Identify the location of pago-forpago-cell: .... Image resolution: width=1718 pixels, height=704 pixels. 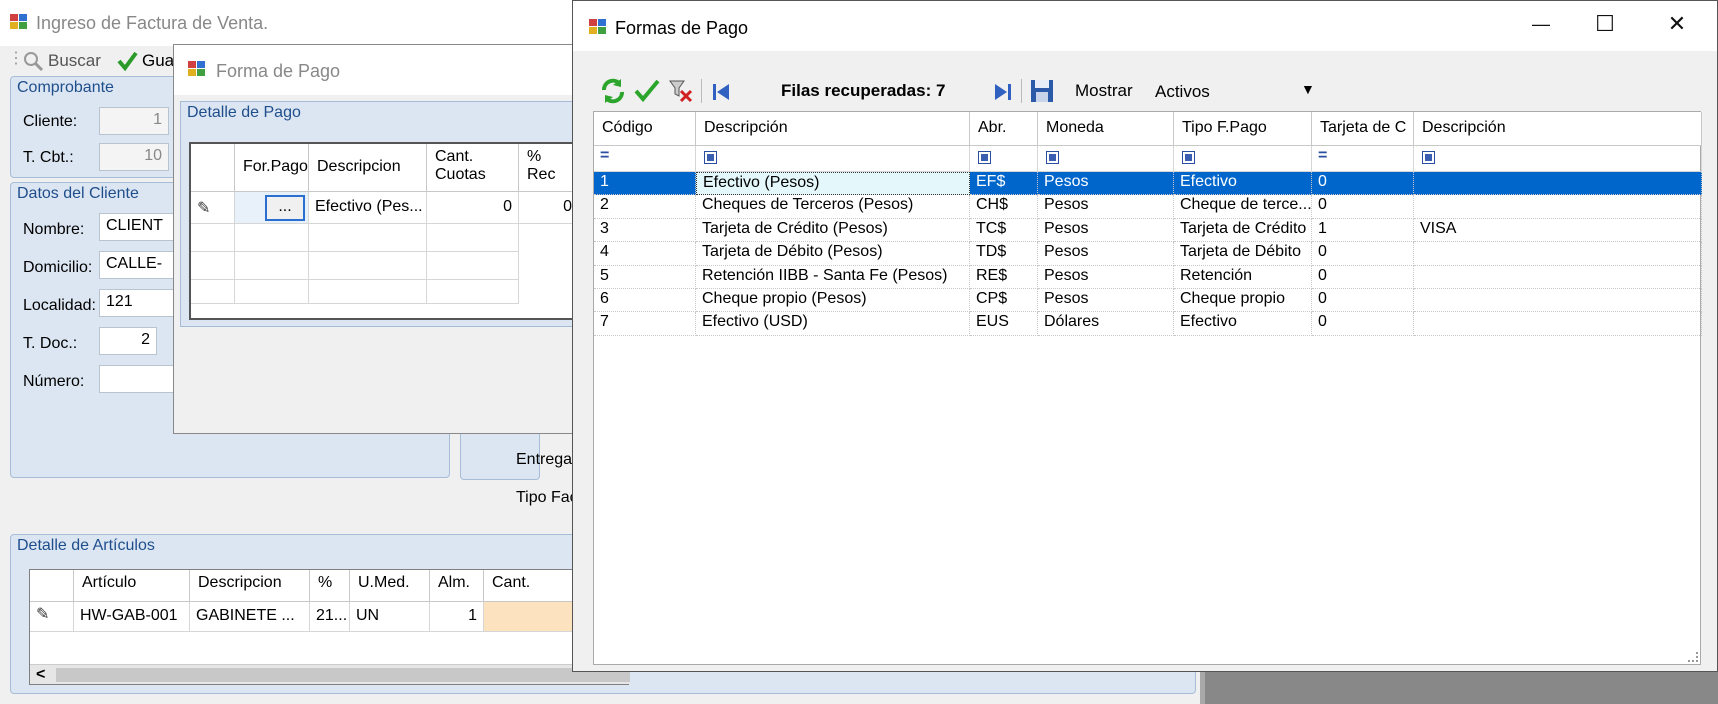
(272, 208).